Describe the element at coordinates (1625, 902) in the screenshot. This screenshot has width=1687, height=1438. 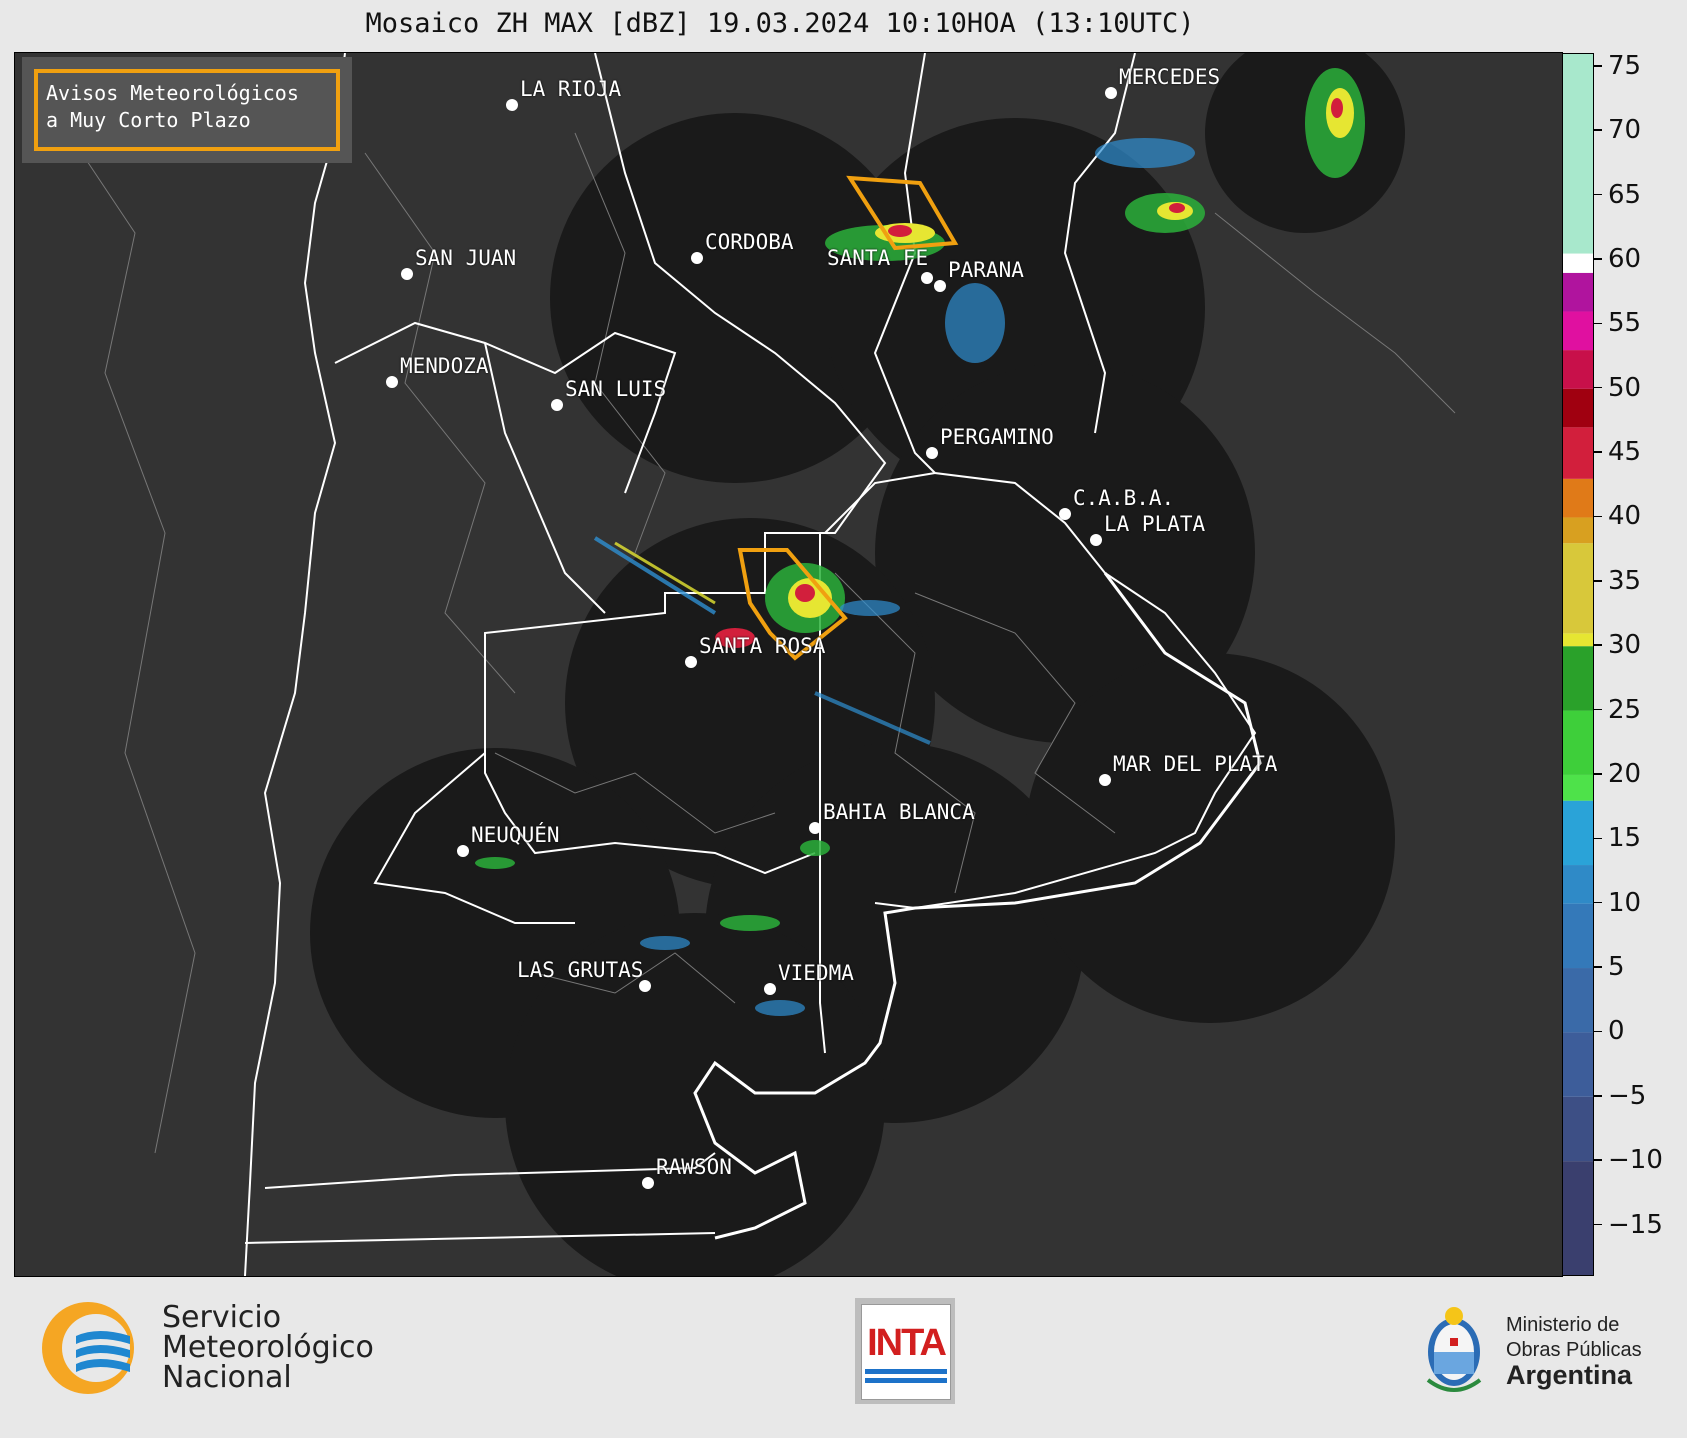
I see `colorbar-tick-label: 10` at that location.